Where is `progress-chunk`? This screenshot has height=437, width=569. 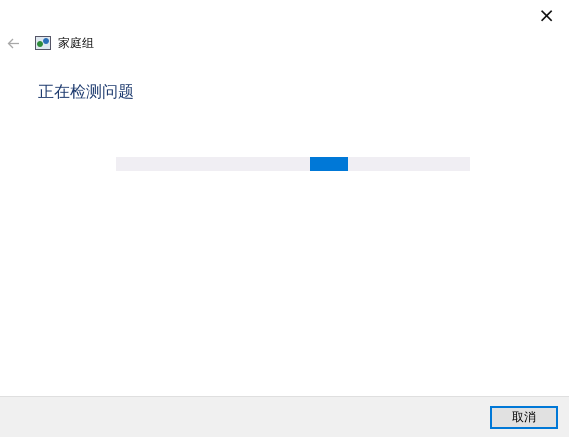 progress-chunk is located at coordinates (329, 164).